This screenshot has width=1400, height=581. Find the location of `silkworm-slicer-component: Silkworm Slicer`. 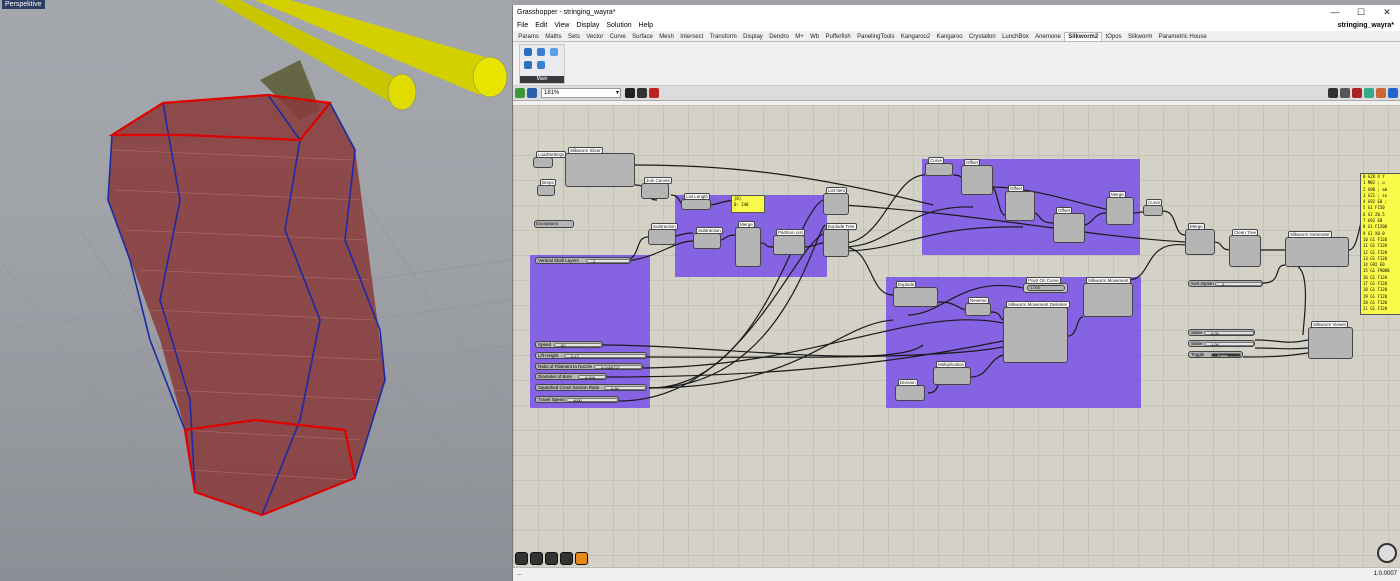

silkworm-slicer-component: Silkworm Slicer is located at coordinates (600, 167).